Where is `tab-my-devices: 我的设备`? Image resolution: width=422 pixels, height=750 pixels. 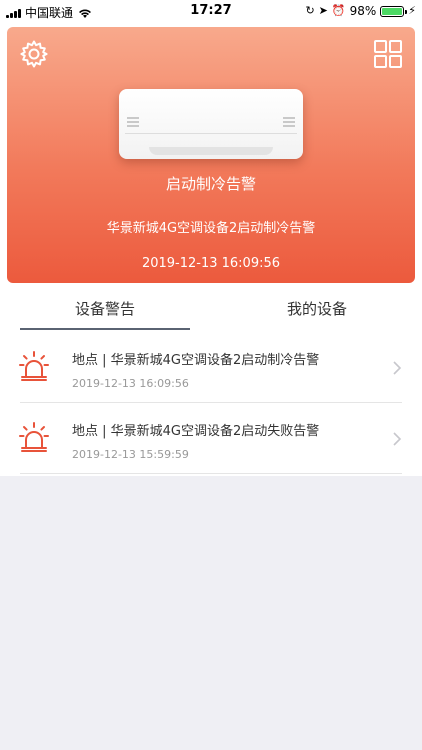
tab-my-devices: 我的设备 is located at coordinates (317, 310).